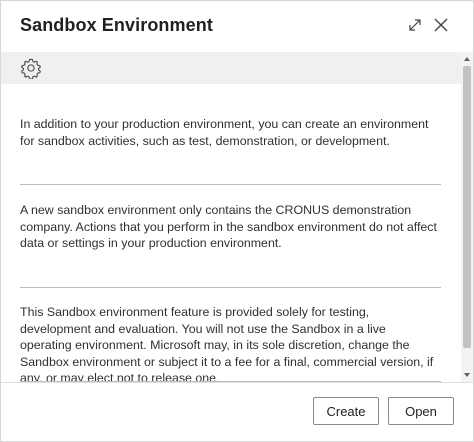  What do you see at coordinates (415, 25) in the screenshot?
I see `expand-icon` at bounding box center [415, 25].